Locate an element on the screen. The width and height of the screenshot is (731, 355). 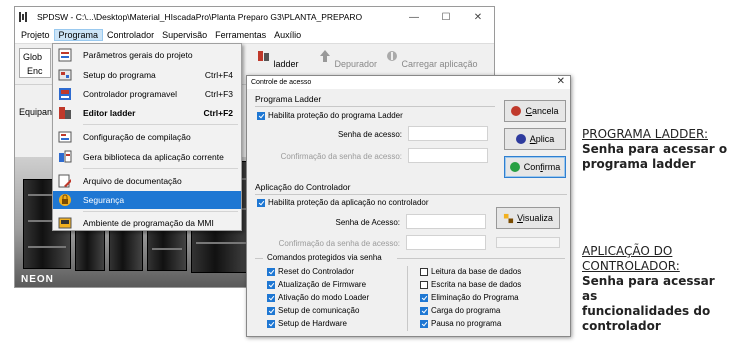
controller-confirm-field is located at coordinates (446, 242).